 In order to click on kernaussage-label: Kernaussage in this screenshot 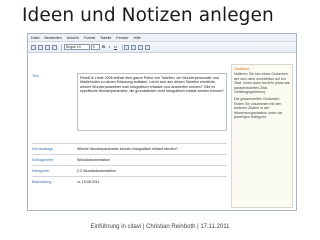, I will do `click(43, 149)`.